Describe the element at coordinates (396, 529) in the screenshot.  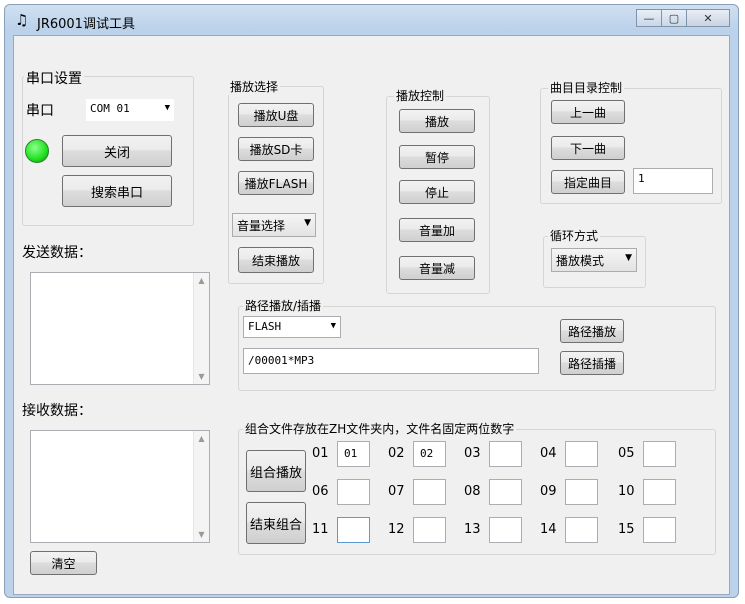
I see `combo-slot-label: 12` at that location.